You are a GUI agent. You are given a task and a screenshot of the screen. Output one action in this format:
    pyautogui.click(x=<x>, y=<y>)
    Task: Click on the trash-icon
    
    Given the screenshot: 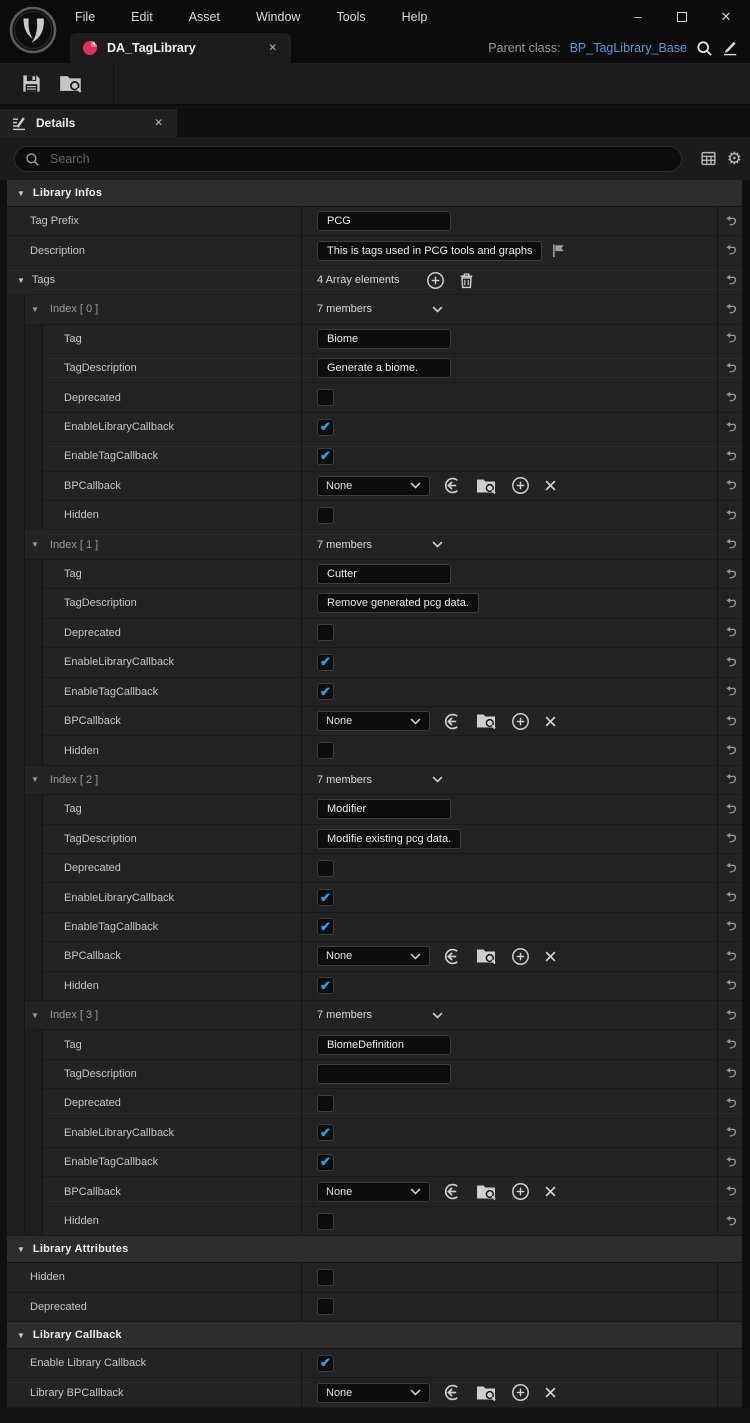 What is the action you would take?
    pyautogui.click(x=466, y=280)
    